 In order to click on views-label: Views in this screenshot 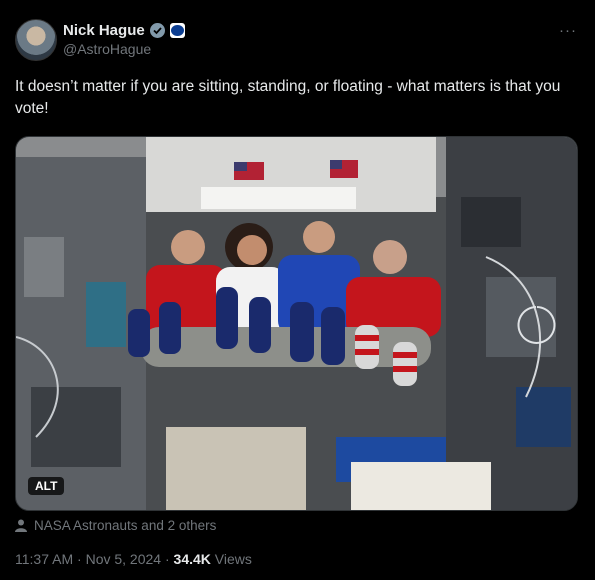, I will do `click(231, 559)`.